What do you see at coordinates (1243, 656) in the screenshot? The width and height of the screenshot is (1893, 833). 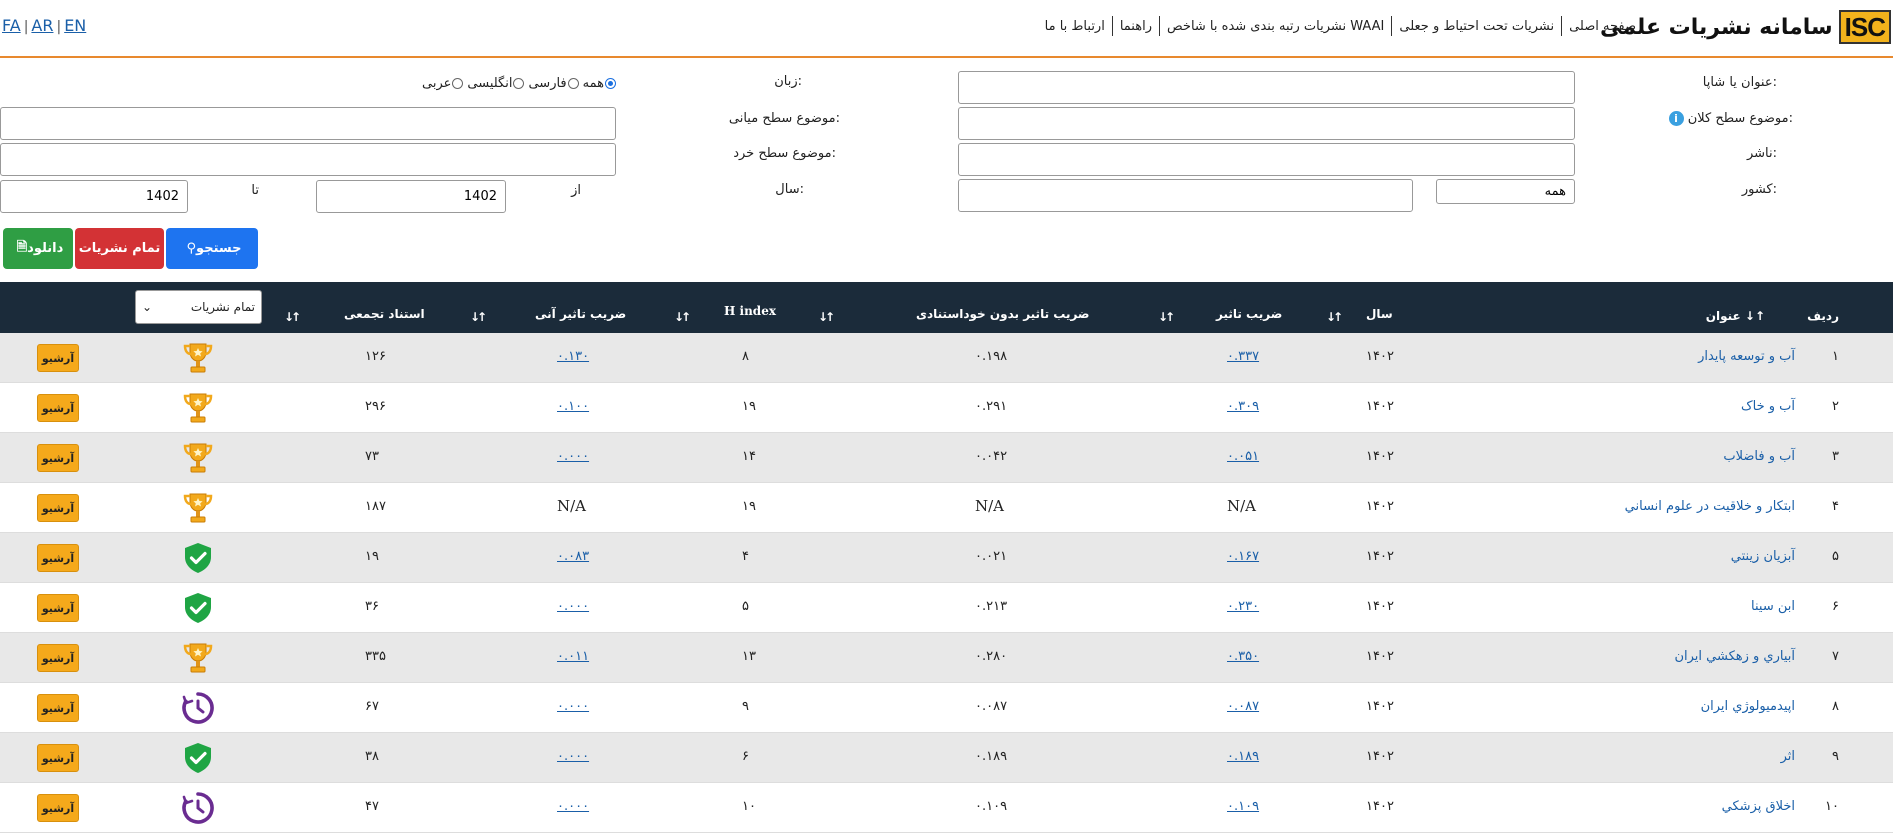 I see `impact-factor-link: ۰.۳۵۰` at bounding box center [1243, 656].